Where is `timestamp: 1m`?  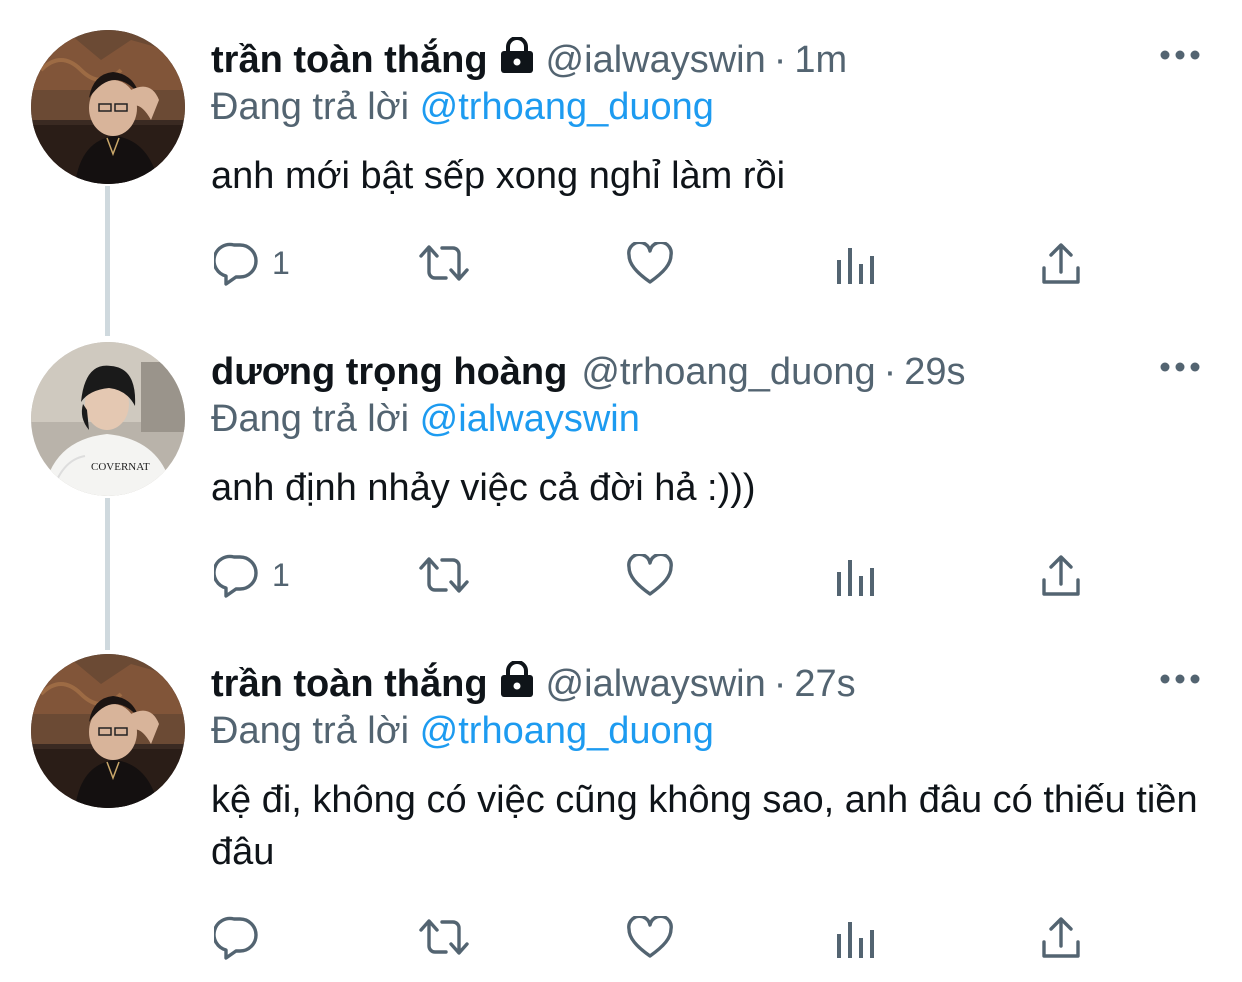 timestamp: 1m is located at coordinates (820, 60).